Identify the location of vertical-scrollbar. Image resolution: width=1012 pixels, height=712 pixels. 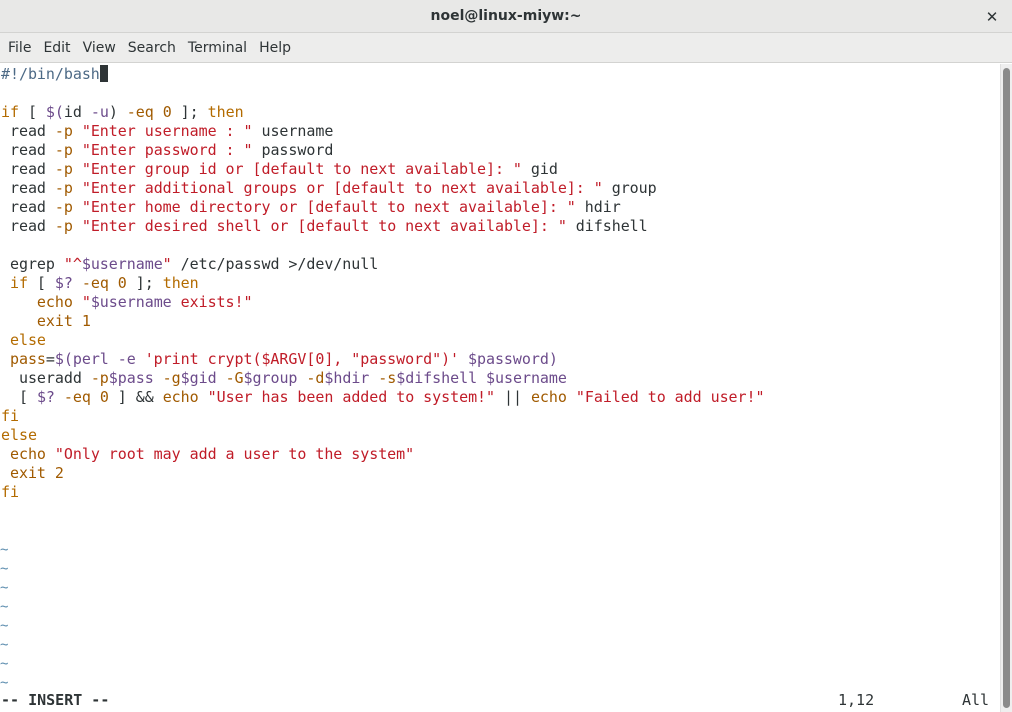
(1006, 388).